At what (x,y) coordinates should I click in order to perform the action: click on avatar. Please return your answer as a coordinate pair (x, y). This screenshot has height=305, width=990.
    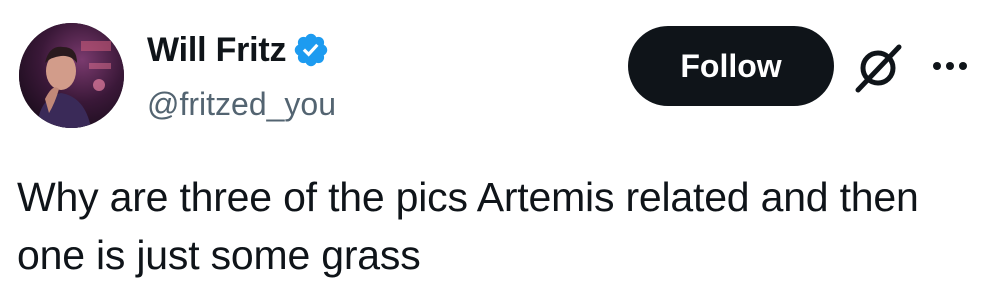
    Looking at the image, I should click on (71, 75).